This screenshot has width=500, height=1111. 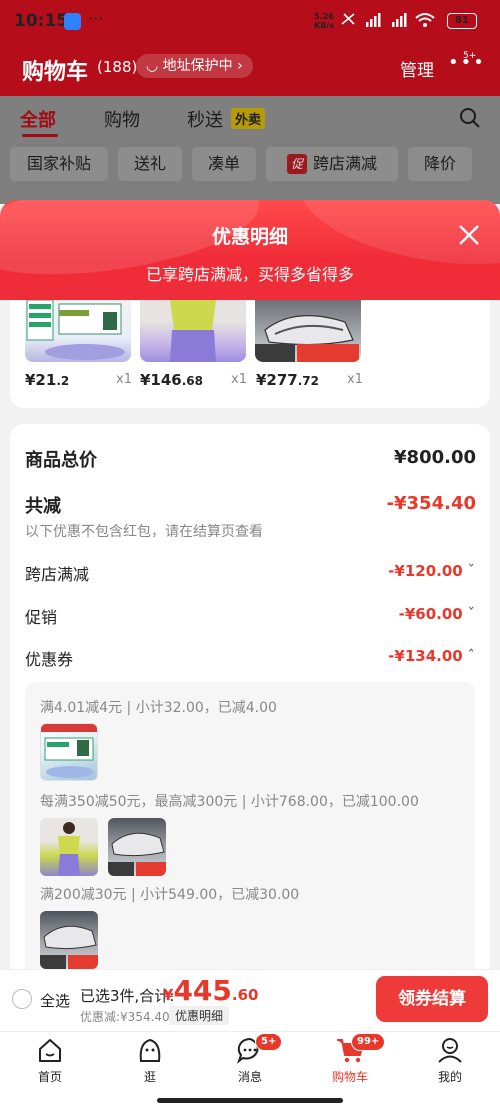 I want to click on sheet-subtitle: 已享跨店满减，买得多省得多, so click(x=249, y=274).